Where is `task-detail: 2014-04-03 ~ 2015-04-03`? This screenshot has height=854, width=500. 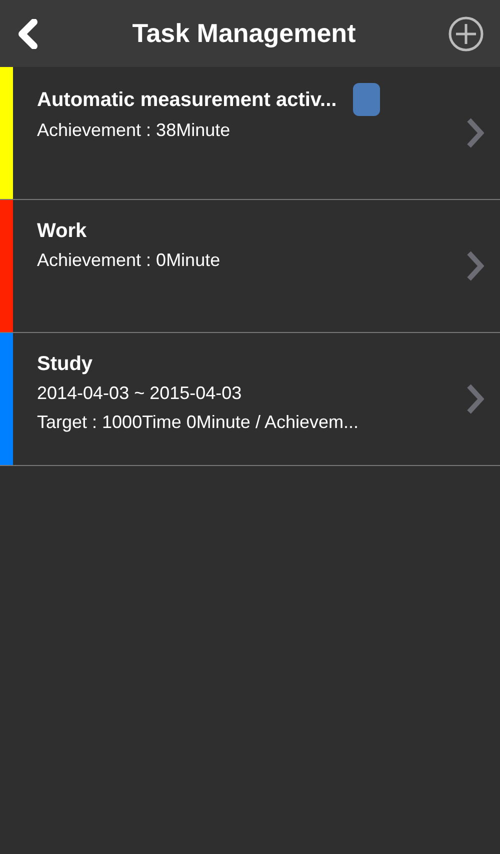
task-detail: 2014-04-03 ~ 2015-04-03 is located at coordinates (140, 393).